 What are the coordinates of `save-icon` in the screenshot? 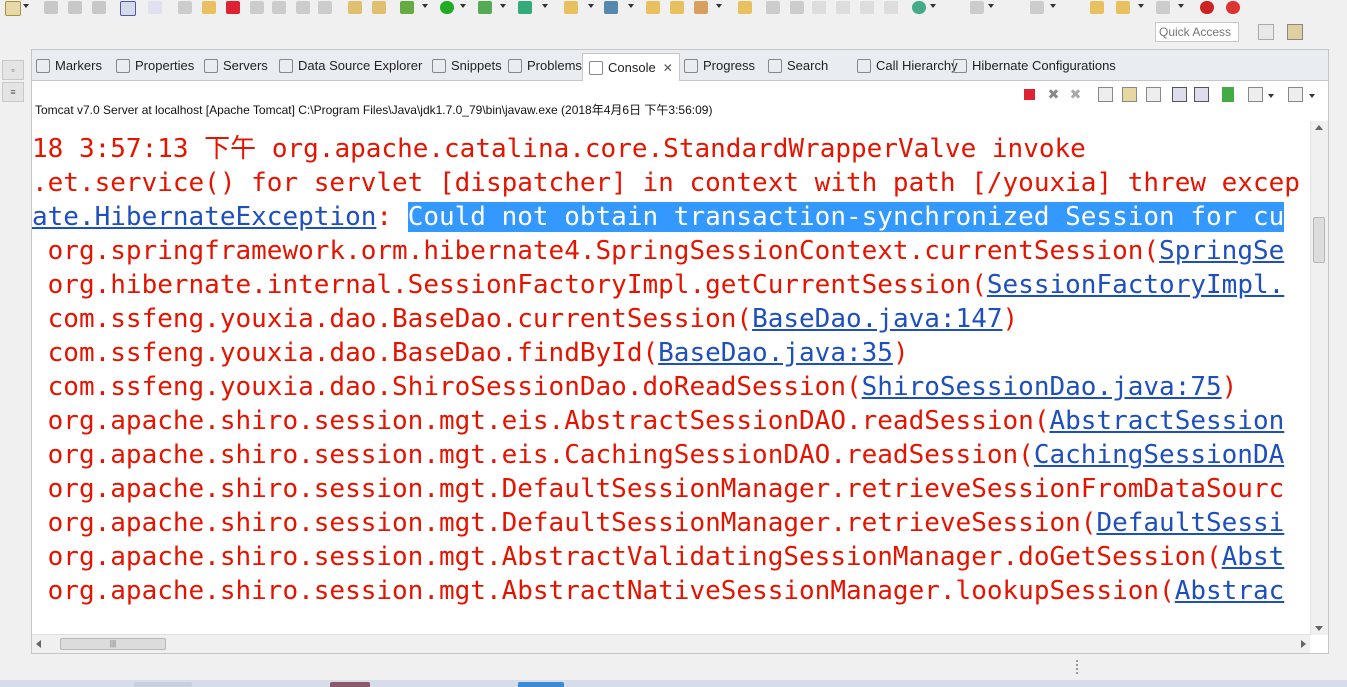 It's located at (51, 7).